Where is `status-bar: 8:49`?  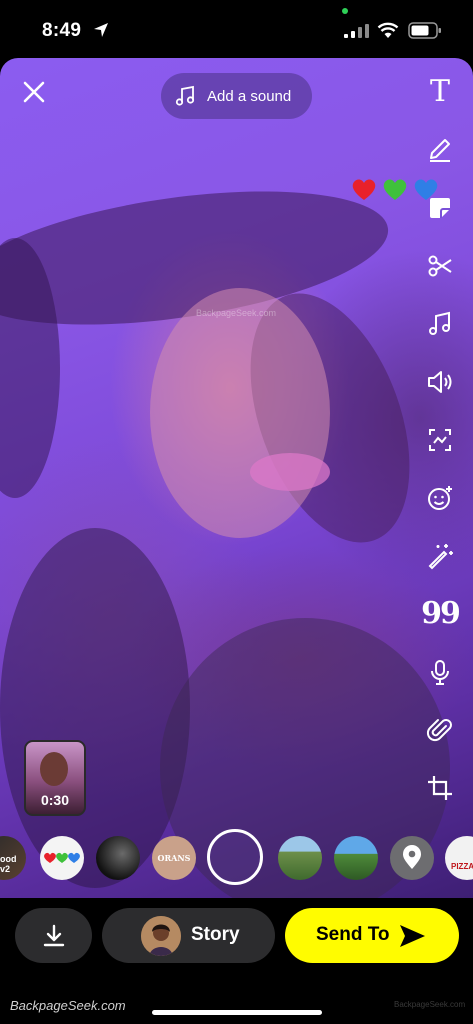 status-bar: 8:49 is located at coordinates (236, 29).